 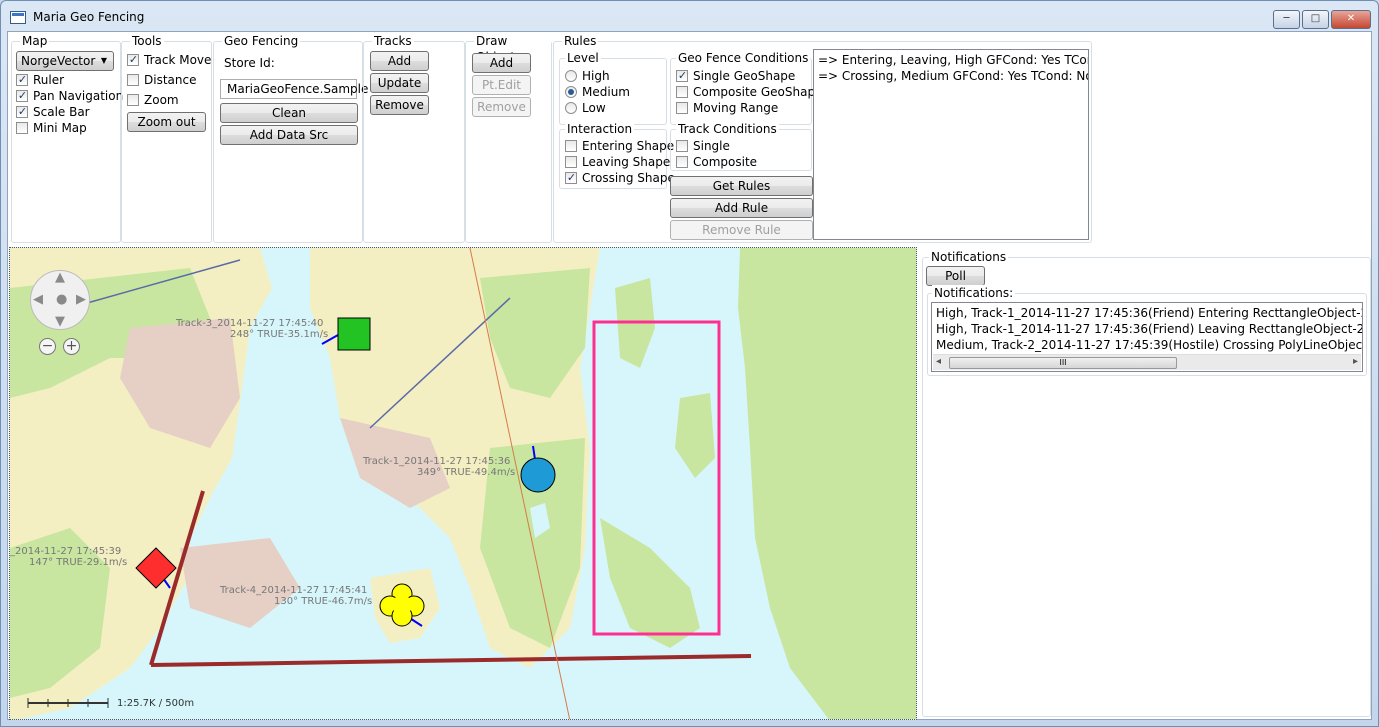 What do you see at coordinates (501, 85) in the screenshot?
I see `pt-edit-button: Pt.Edit` at bounding box center [501, 85].